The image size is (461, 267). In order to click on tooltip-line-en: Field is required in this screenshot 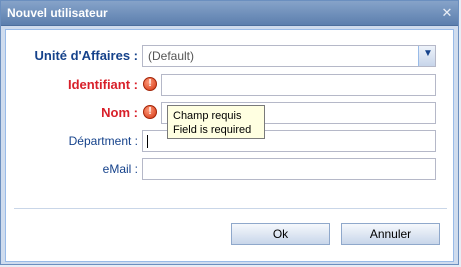, I will do `click(212, 130)`.